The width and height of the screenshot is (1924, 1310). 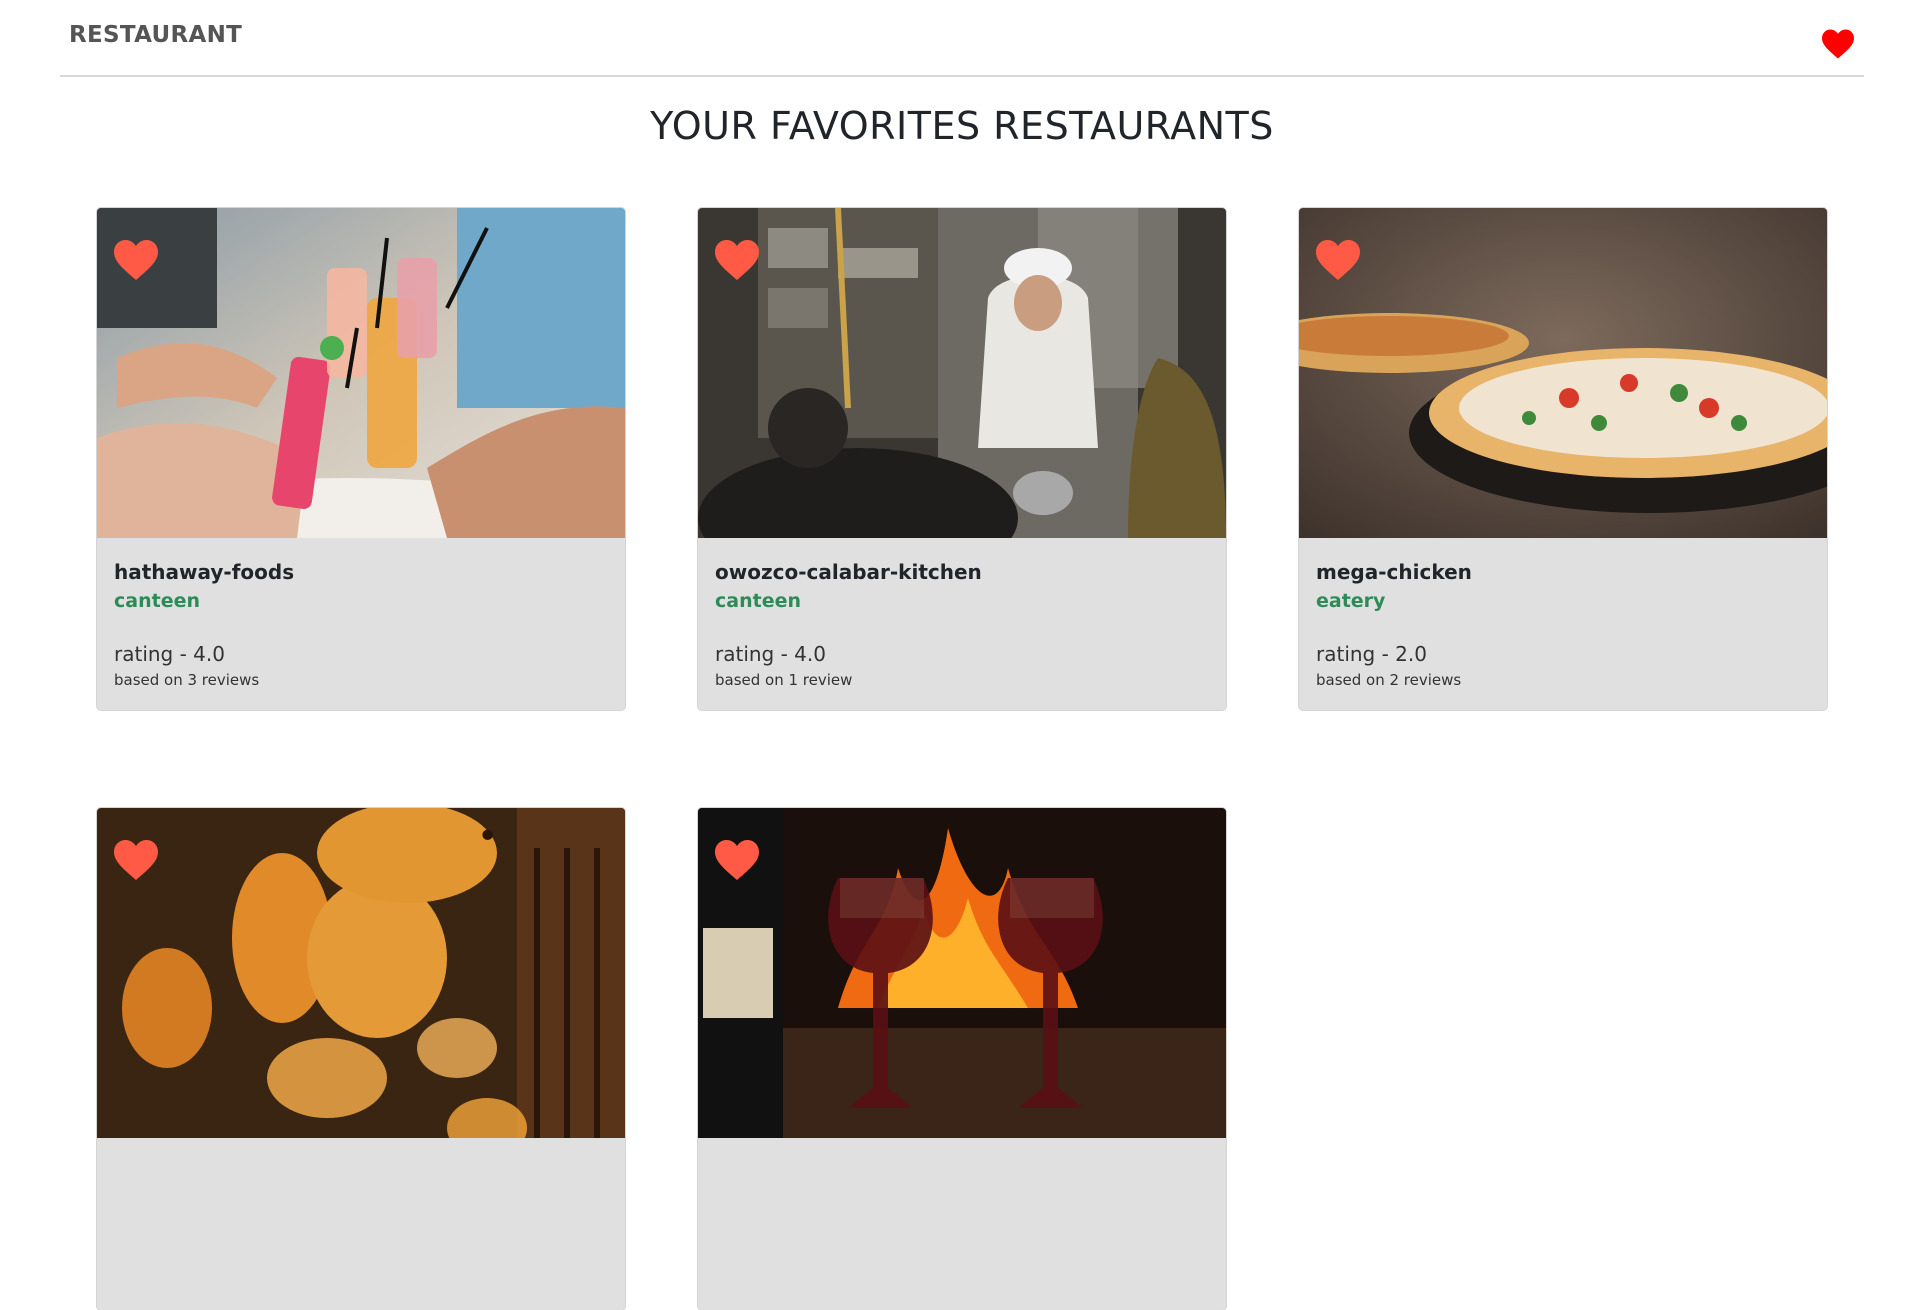 What do you see at coordinates (155, 35) in the screenshot?
I see `brand-logo: RESTAURANT` at bounding box center [155, 35].